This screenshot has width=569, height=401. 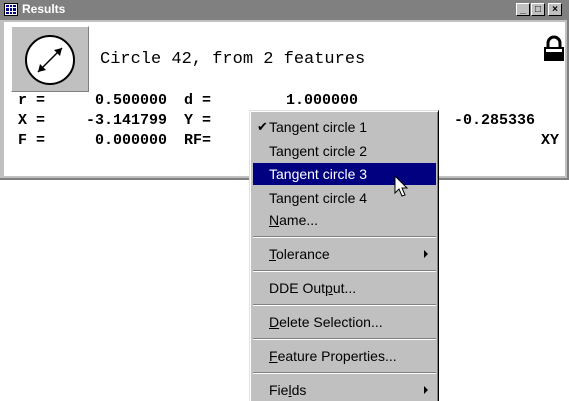 I want to click on d-value: 1.000000, so click(x=322, y=100).